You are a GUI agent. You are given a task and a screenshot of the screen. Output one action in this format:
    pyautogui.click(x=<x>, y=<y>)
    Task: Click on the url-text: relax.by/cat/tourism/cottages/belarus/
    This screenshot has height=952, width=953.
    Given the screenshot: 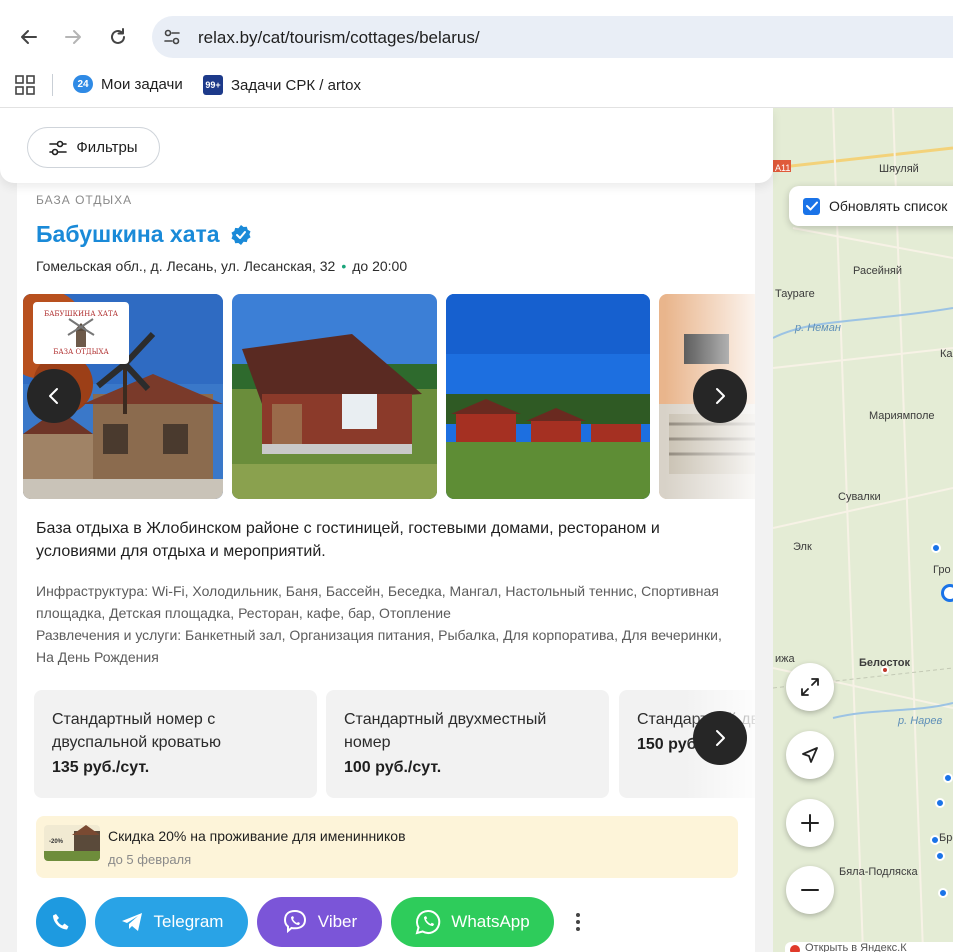 What is the action you would take?
    pyautogui.click(x=339, y=38)
    